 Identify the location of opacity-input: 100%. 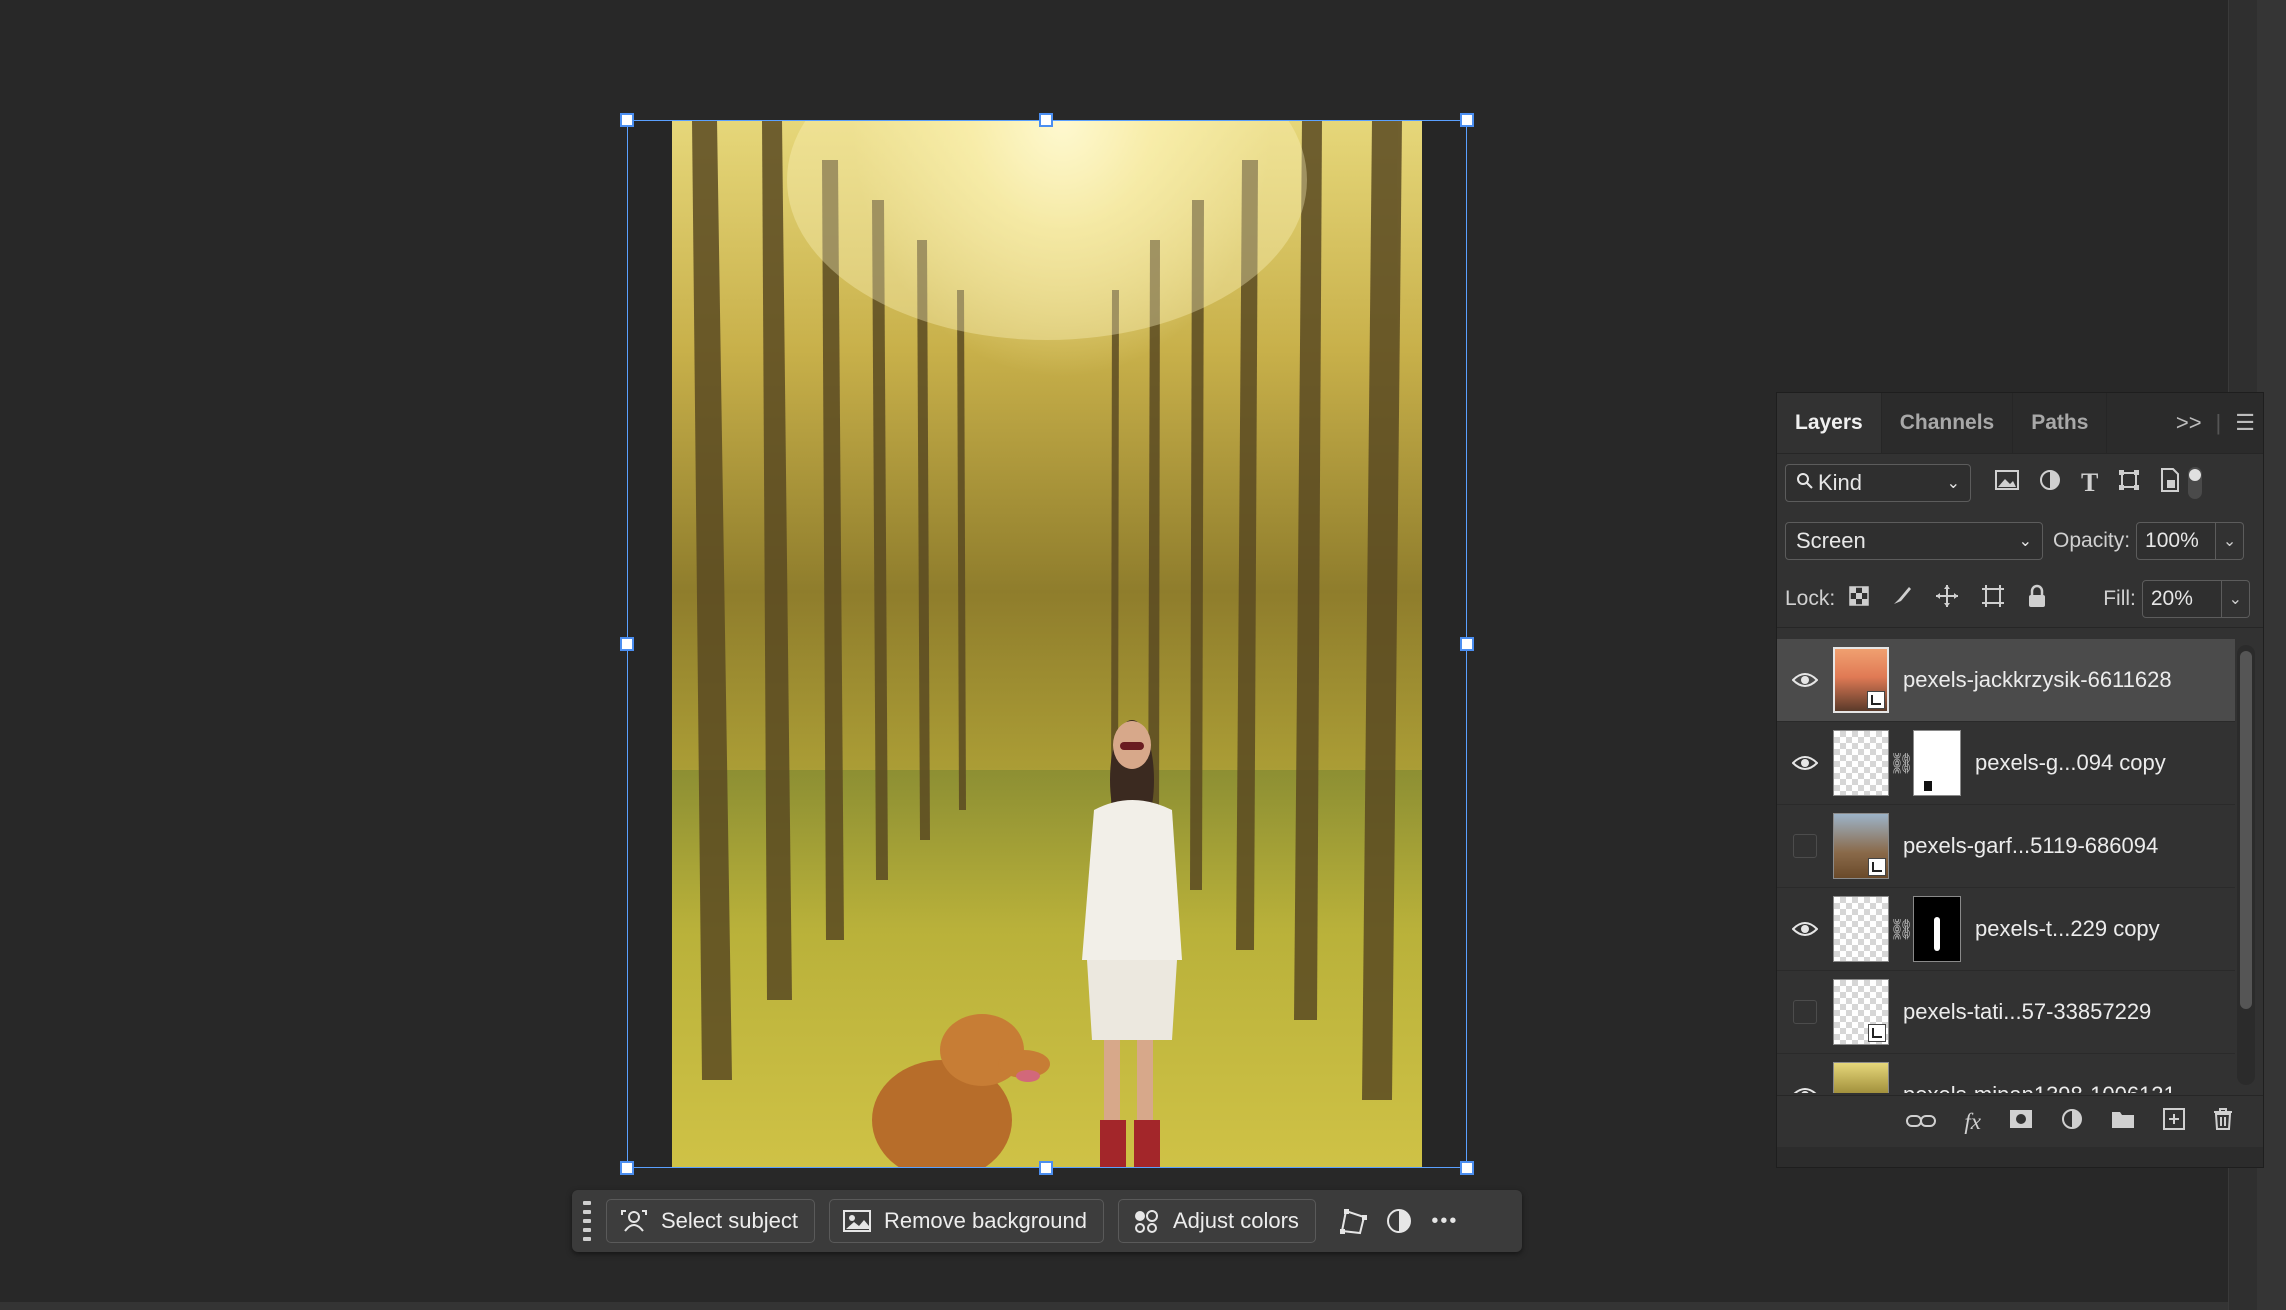
(2176, 541).